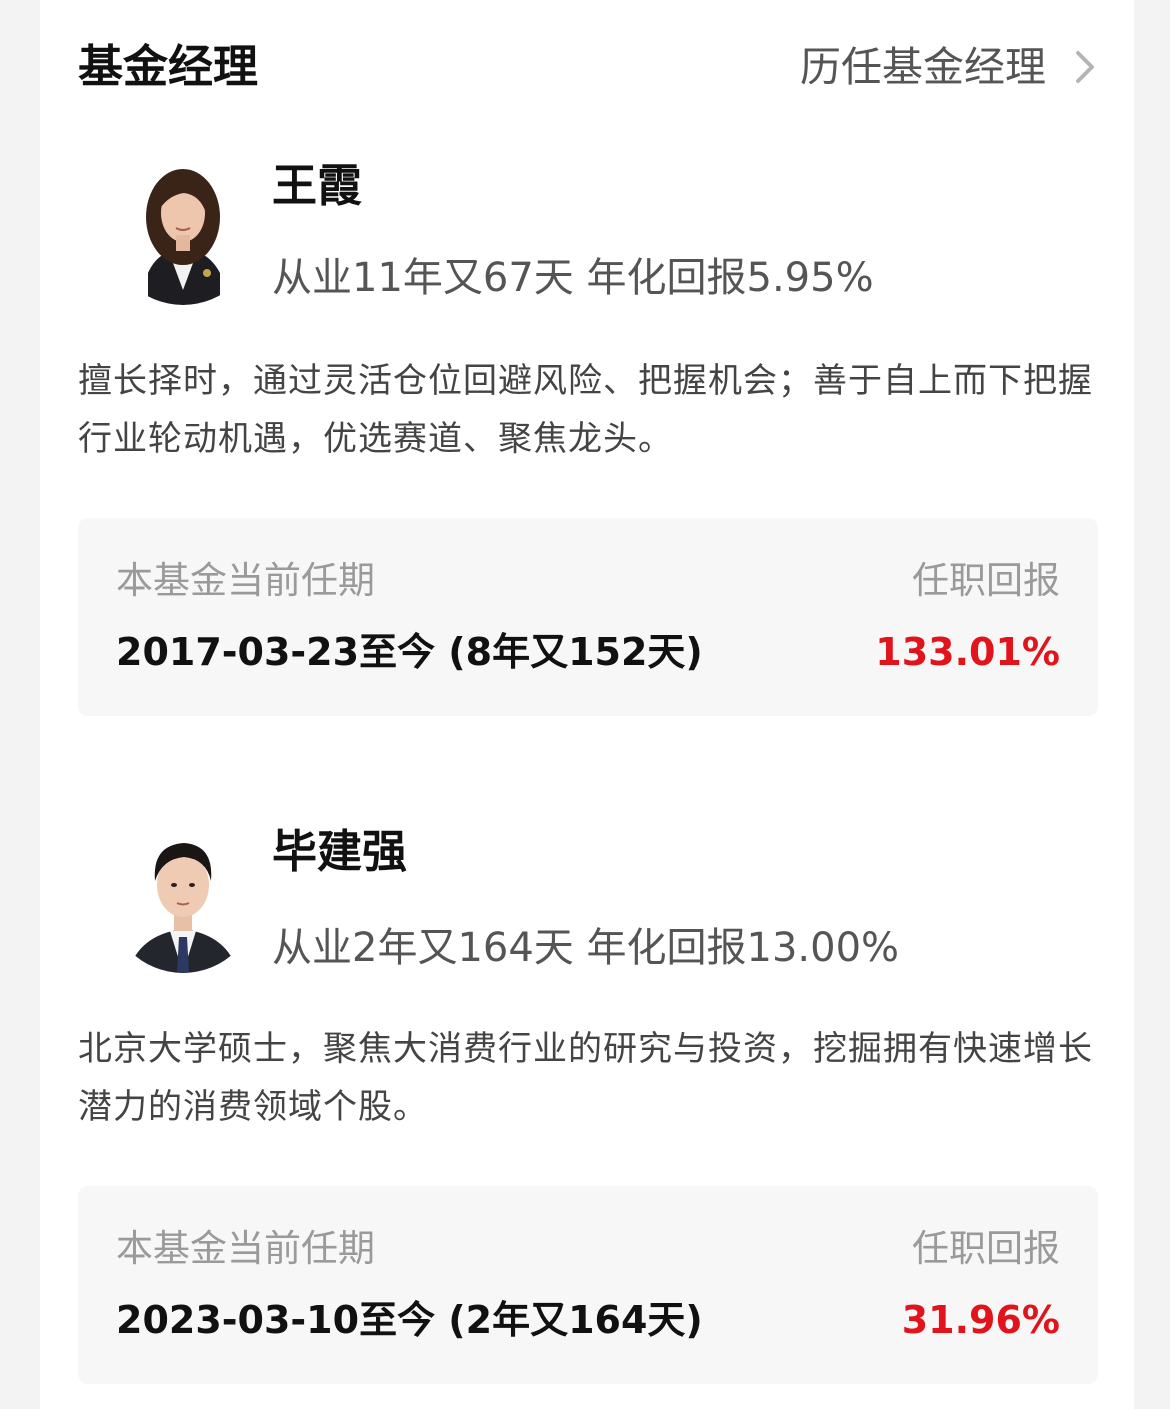 The height and width of the screenshot is (1409, 1170). I want to click on manager-name: 毕建强, so click(340, 851).